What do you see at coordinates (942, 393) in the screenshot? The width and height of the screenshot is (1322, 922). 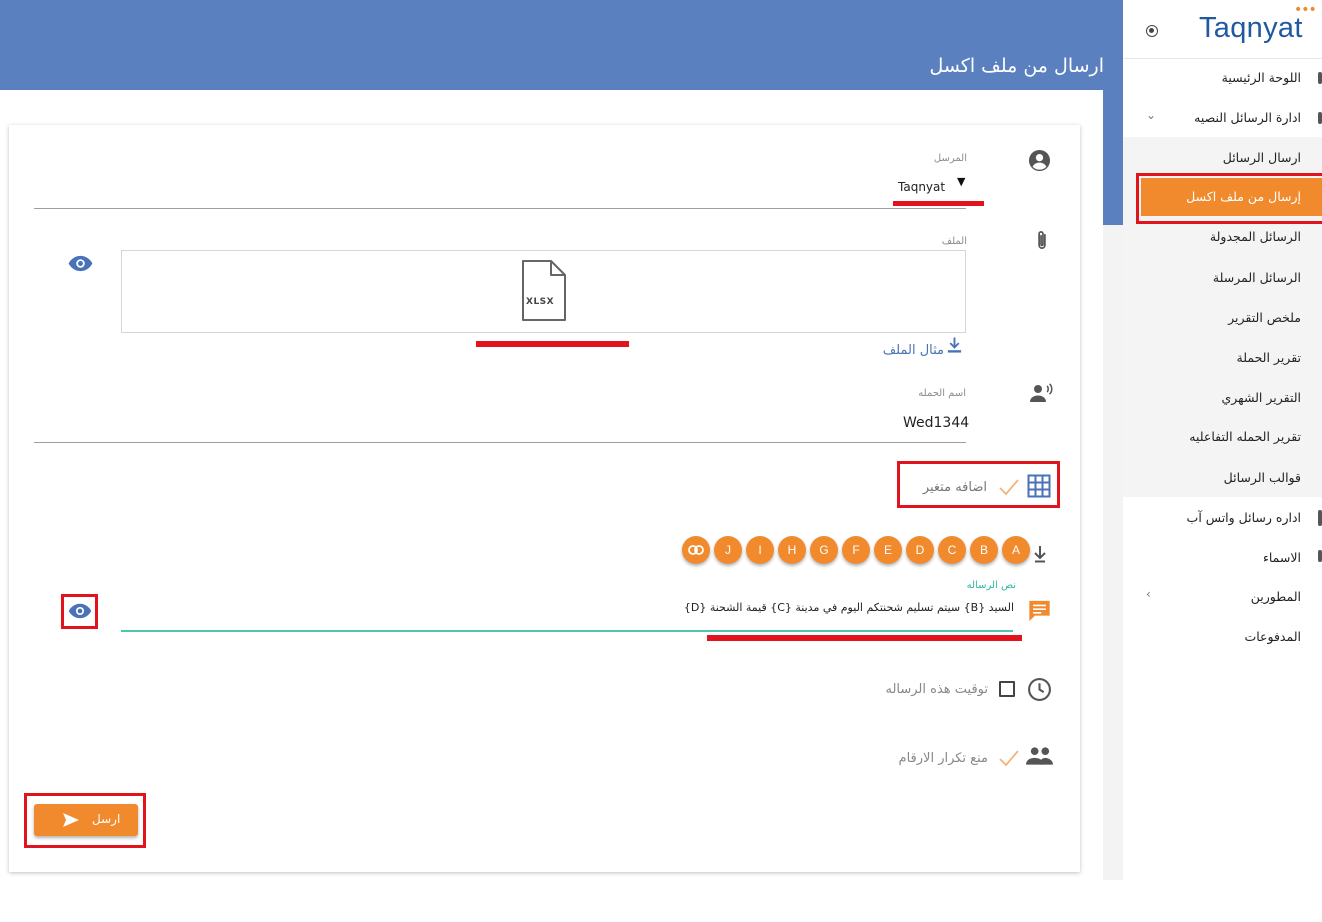 I see `campaign-label: اسم الحمله` at bounding box center [942, 393].